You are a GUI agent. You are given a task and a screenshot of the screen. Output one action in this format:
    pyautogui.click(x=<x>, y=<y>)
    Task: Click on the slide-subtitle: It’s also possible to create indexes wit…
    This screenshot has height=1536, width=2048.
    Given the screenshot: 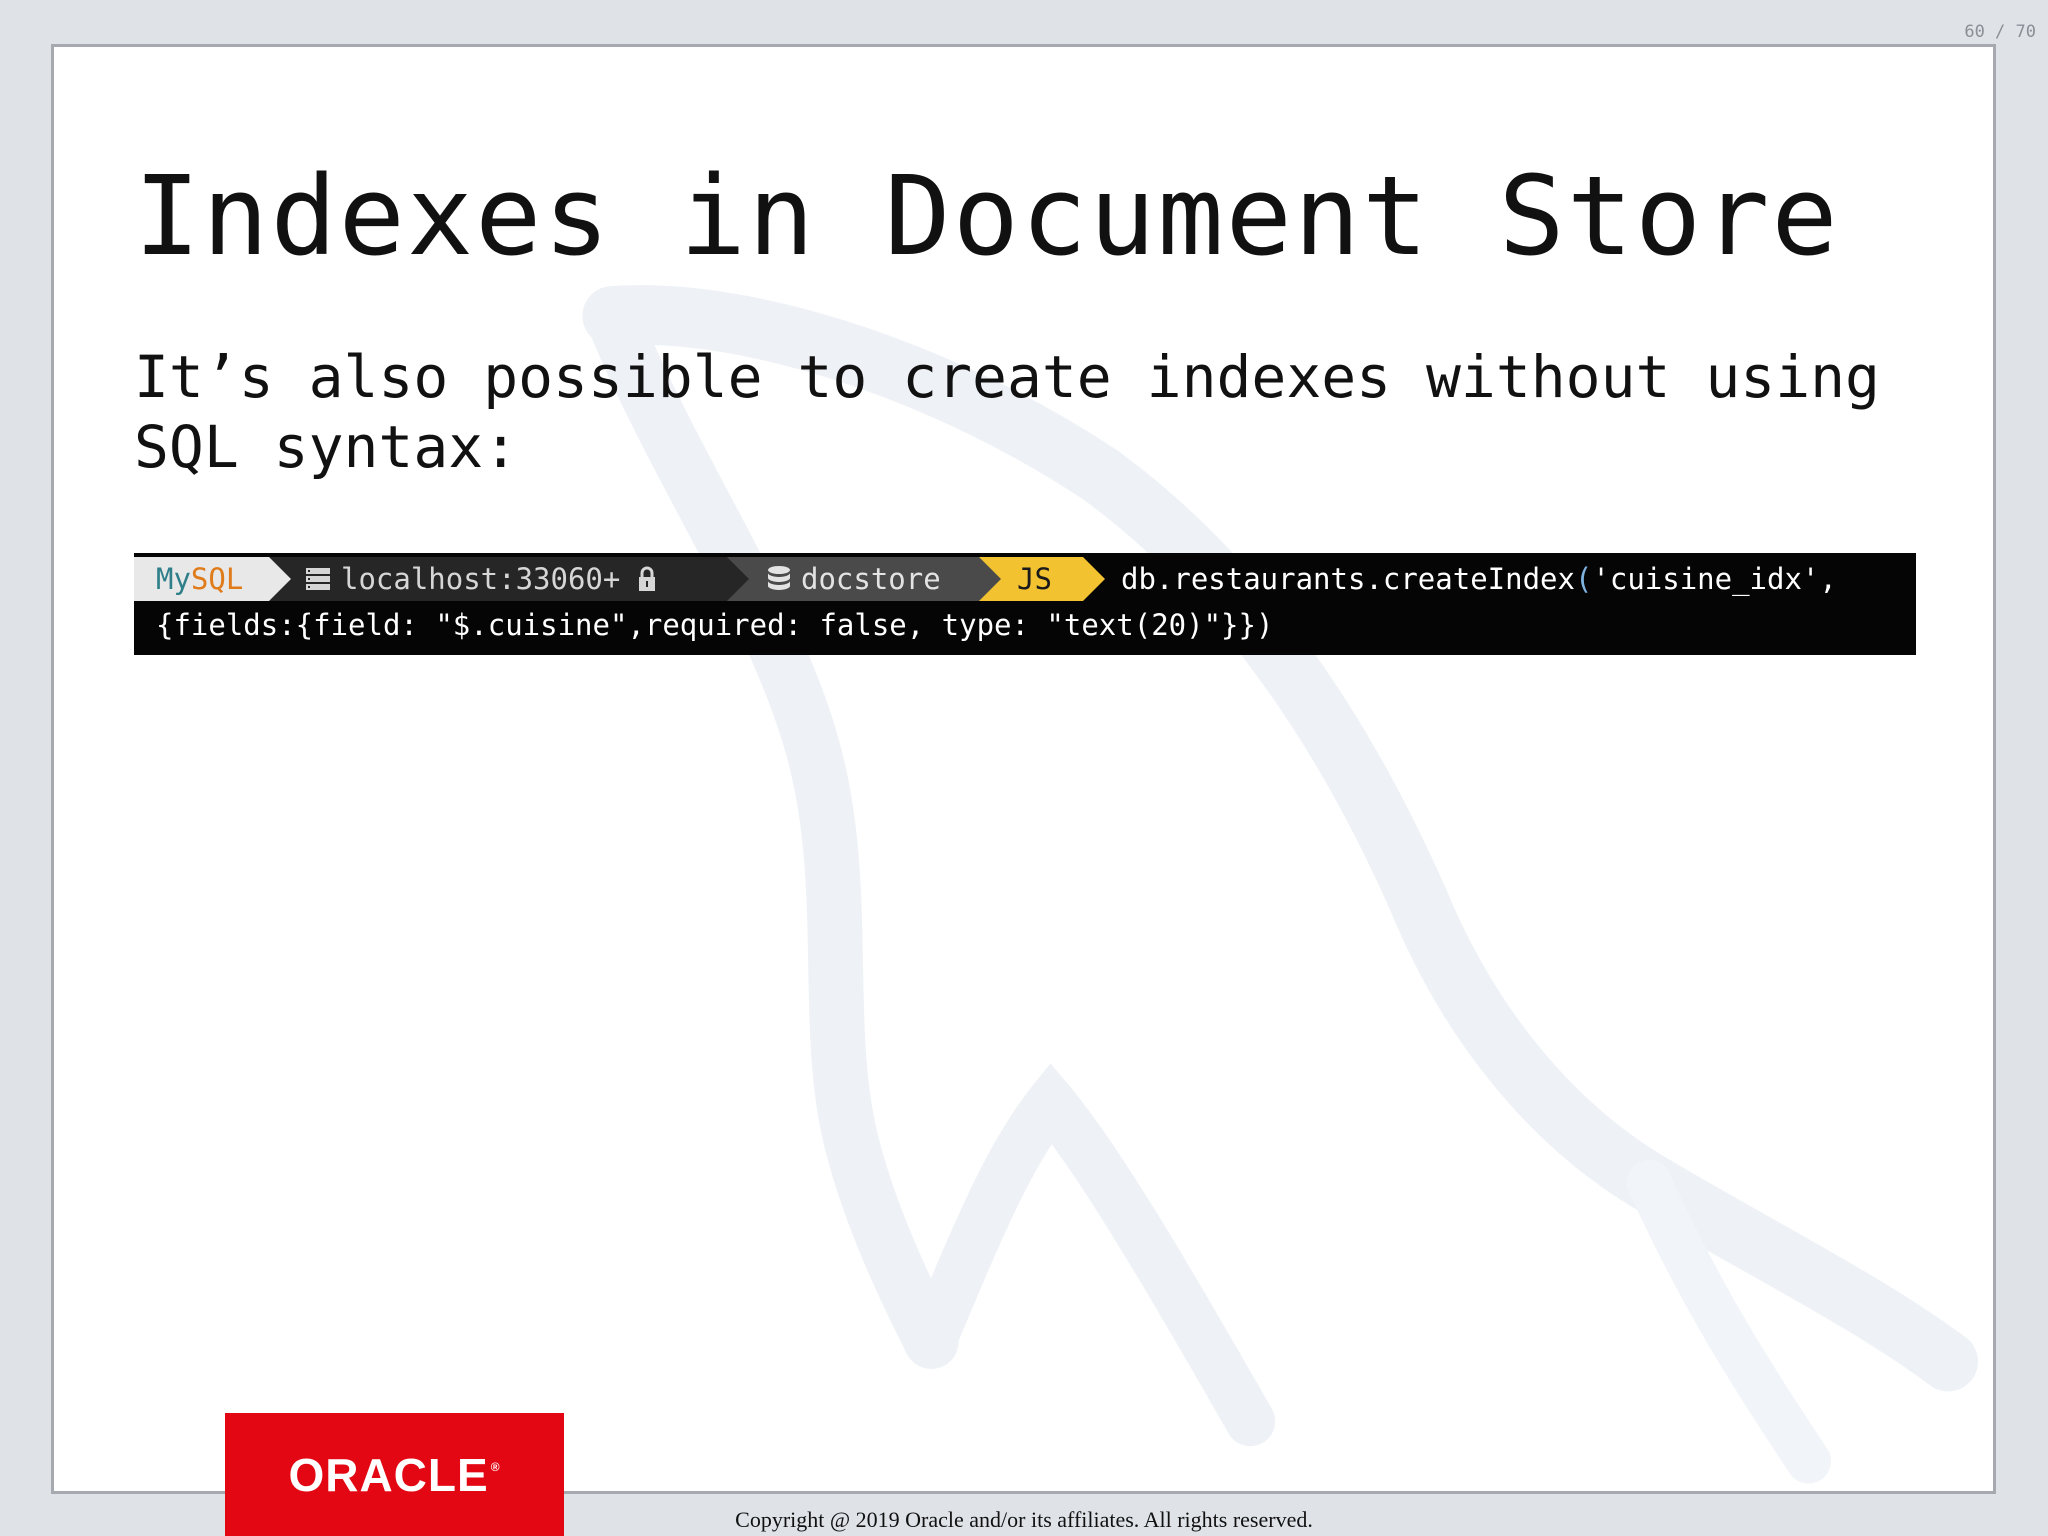 What is the action you would take?
    pyautogui.click(x=1007, y=412)
    